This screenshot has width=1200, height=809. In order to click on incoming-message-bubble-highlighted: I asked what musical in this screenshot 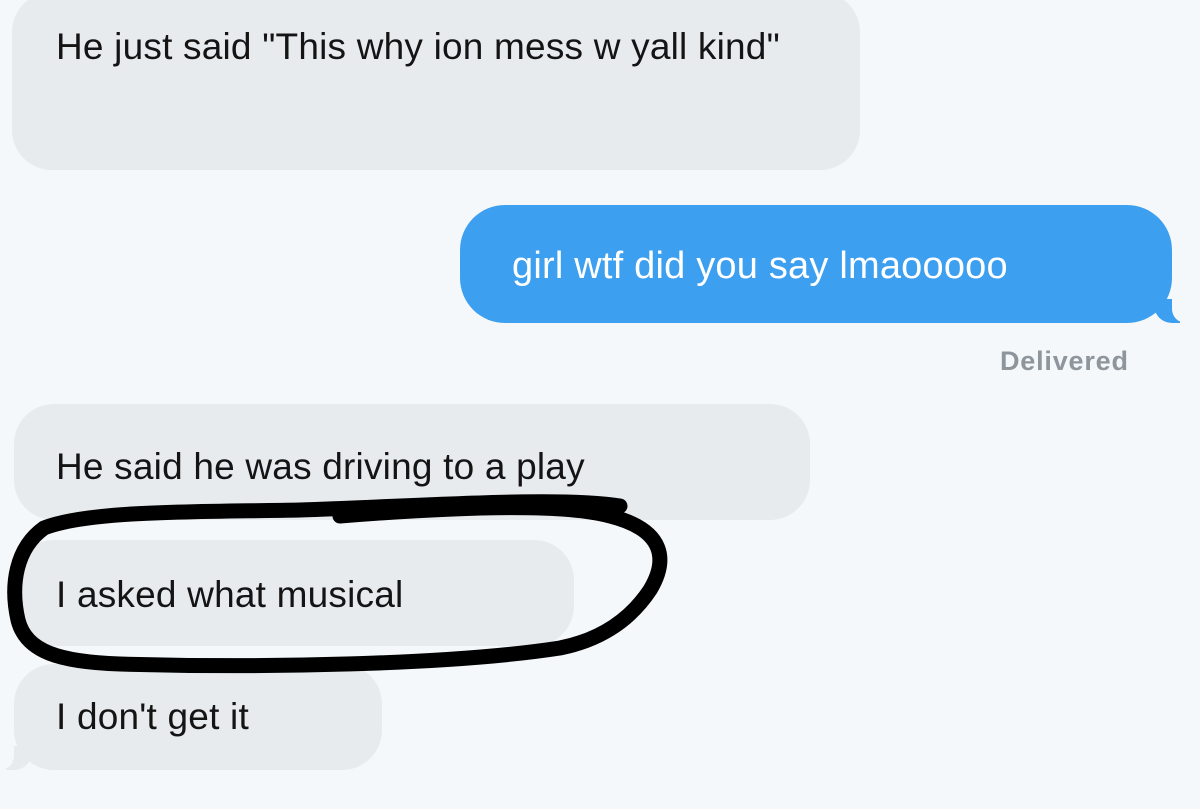, I will do `click(294, 593)`.